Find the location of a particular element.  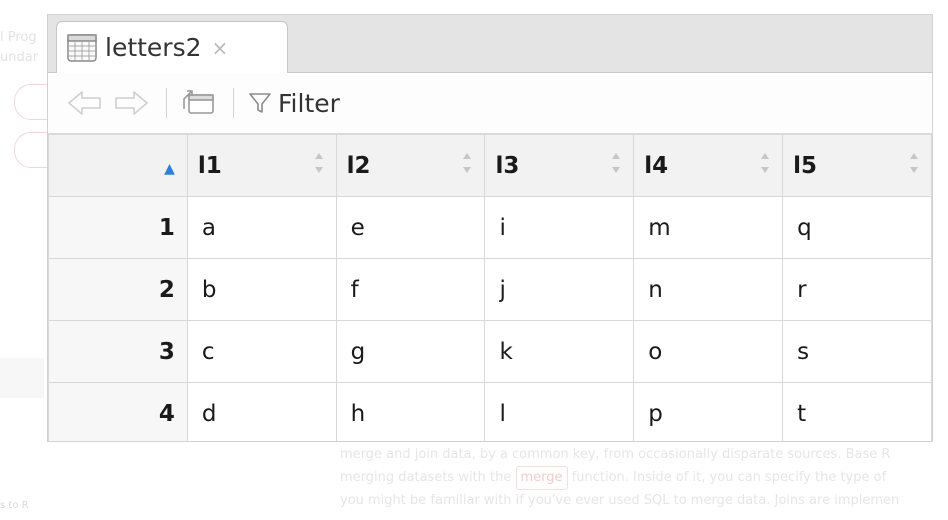

table-row: 3 c g k o s is located at coordinates (490, 351).